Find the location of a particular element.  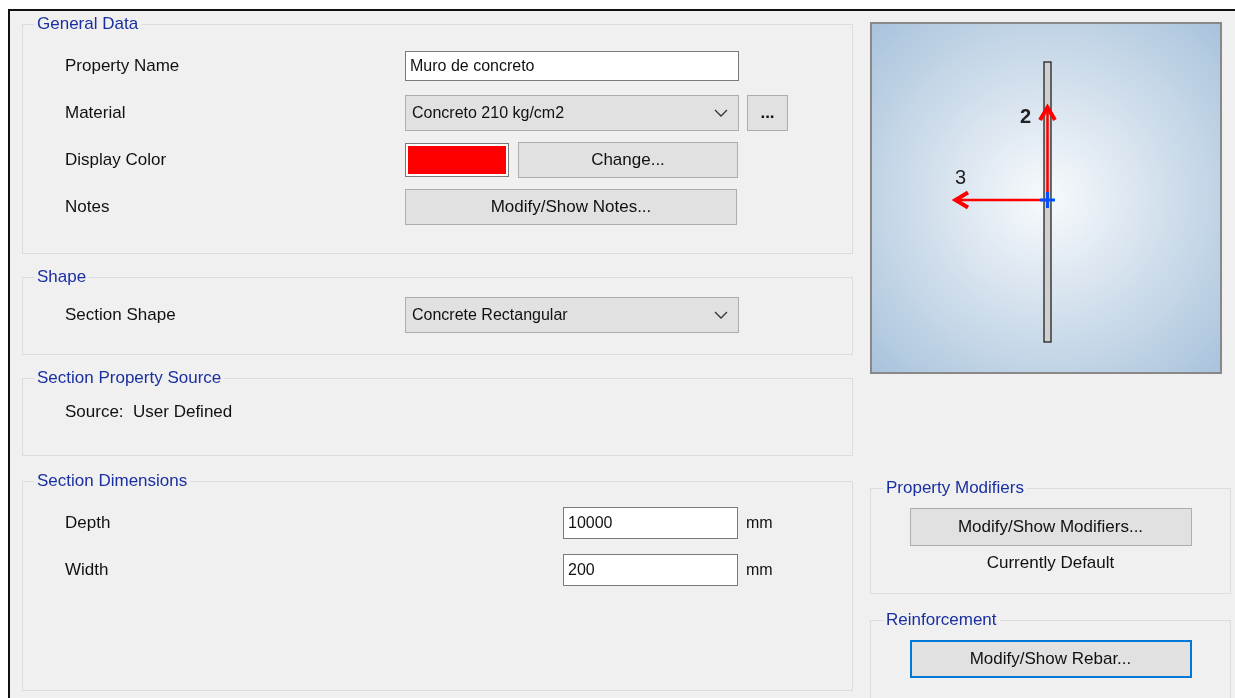

dropdown: Concreto 210 kg/cm2 is located at coordinates (572, 112).